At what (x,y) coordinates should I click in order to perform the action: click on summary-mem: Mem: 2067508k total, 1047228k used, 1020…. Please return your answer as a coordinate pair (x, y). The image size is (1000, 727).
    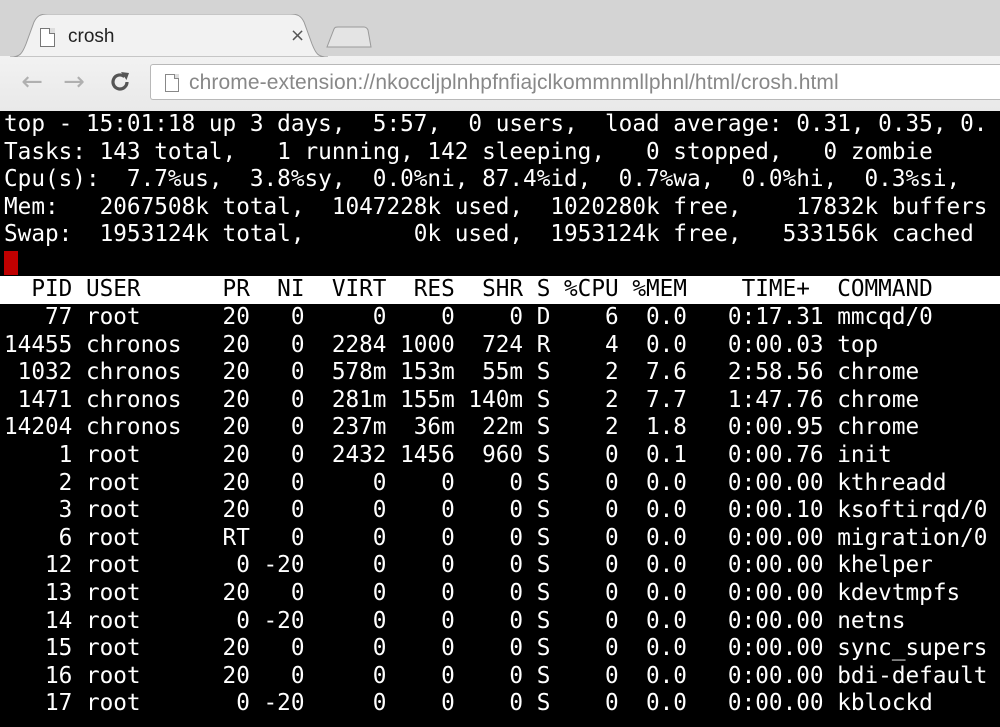
    Looking at the image, I should click on (496, 206).